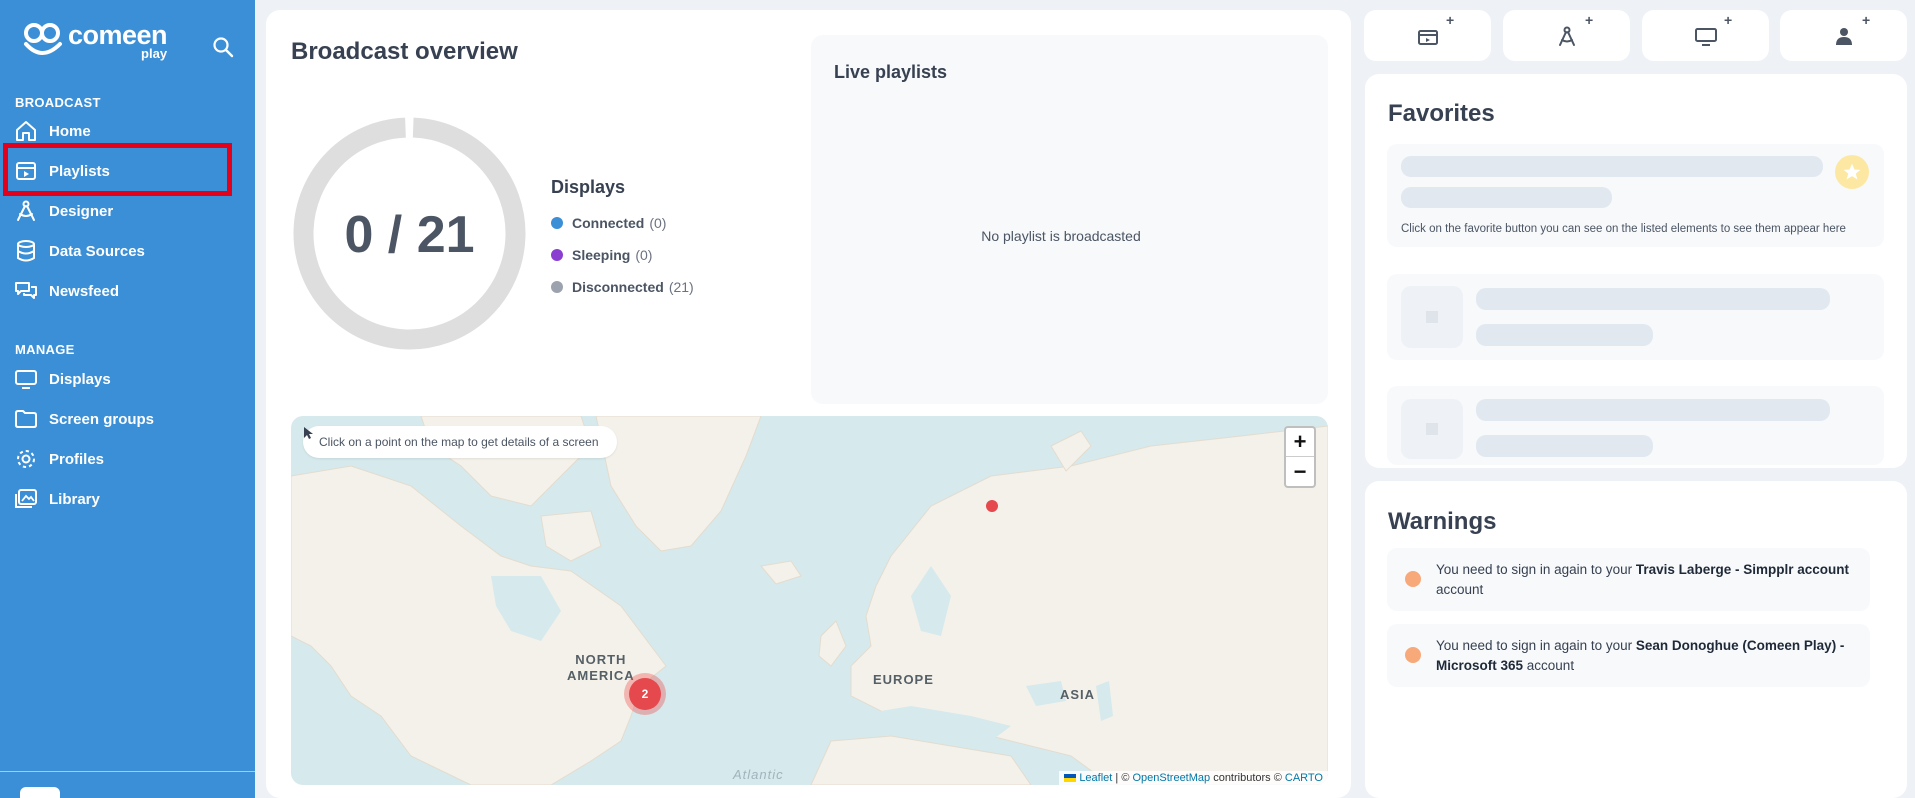 This screenshot has height=798, width=1915. I want to click on sidebar-item-label: Designer, so click(81, 211).